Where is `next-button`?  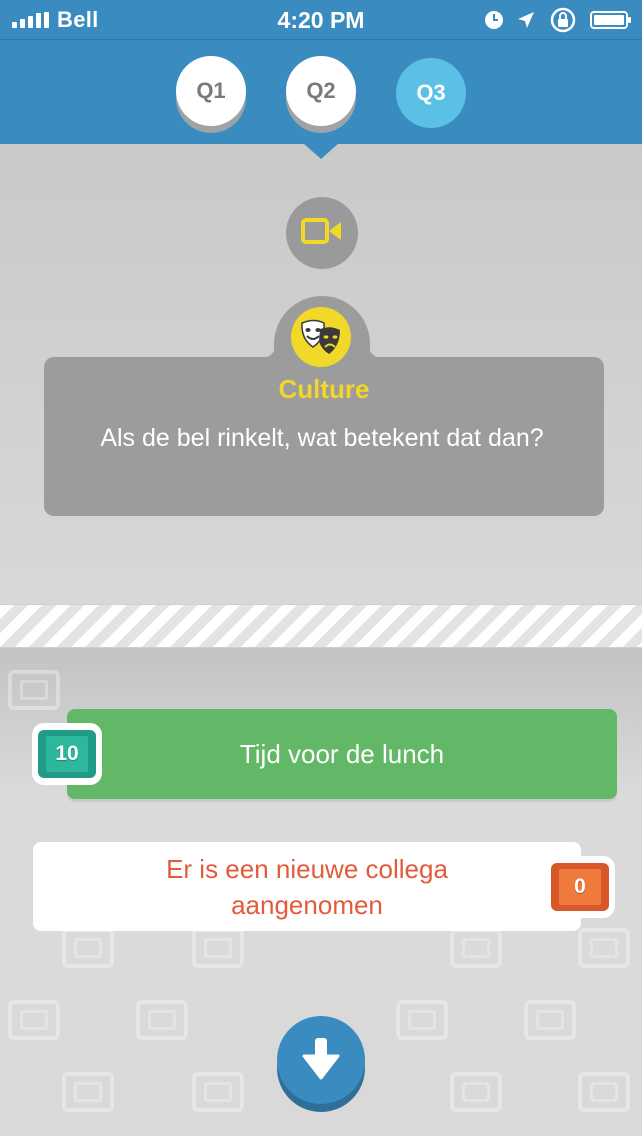
next-button is located at coordinates (321, 1060).